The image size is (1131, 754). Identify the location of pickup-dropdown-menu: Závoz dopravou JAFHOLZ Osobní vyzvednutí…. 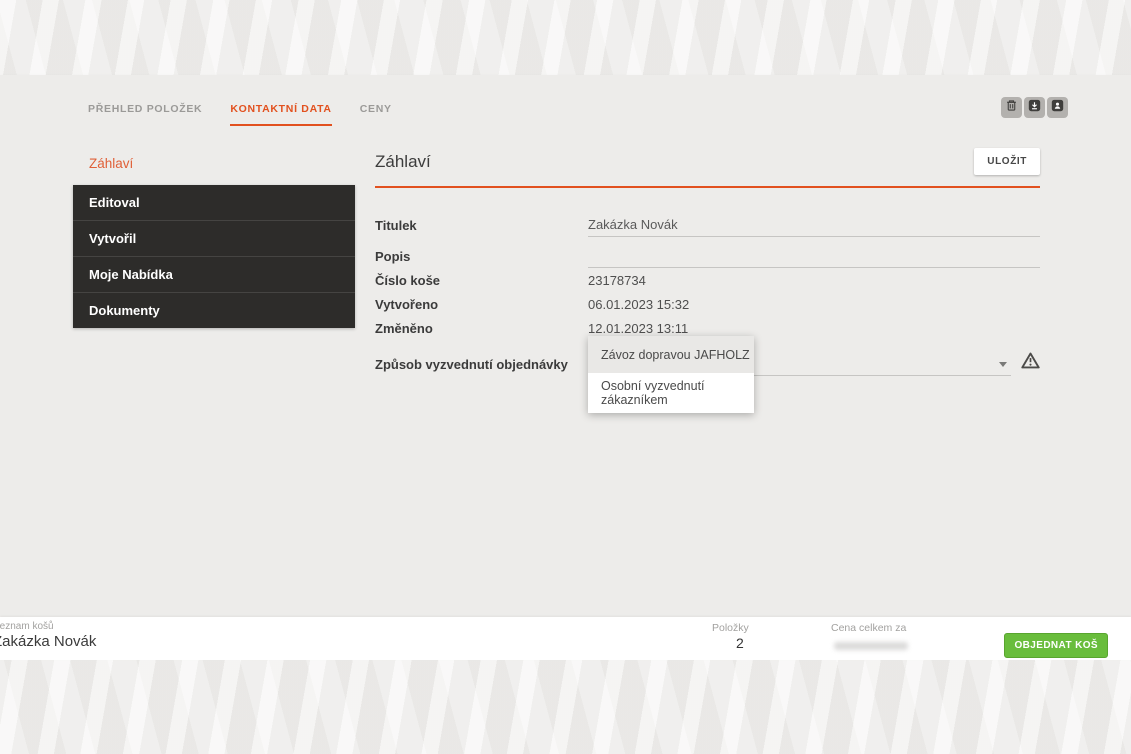
(671, 374).